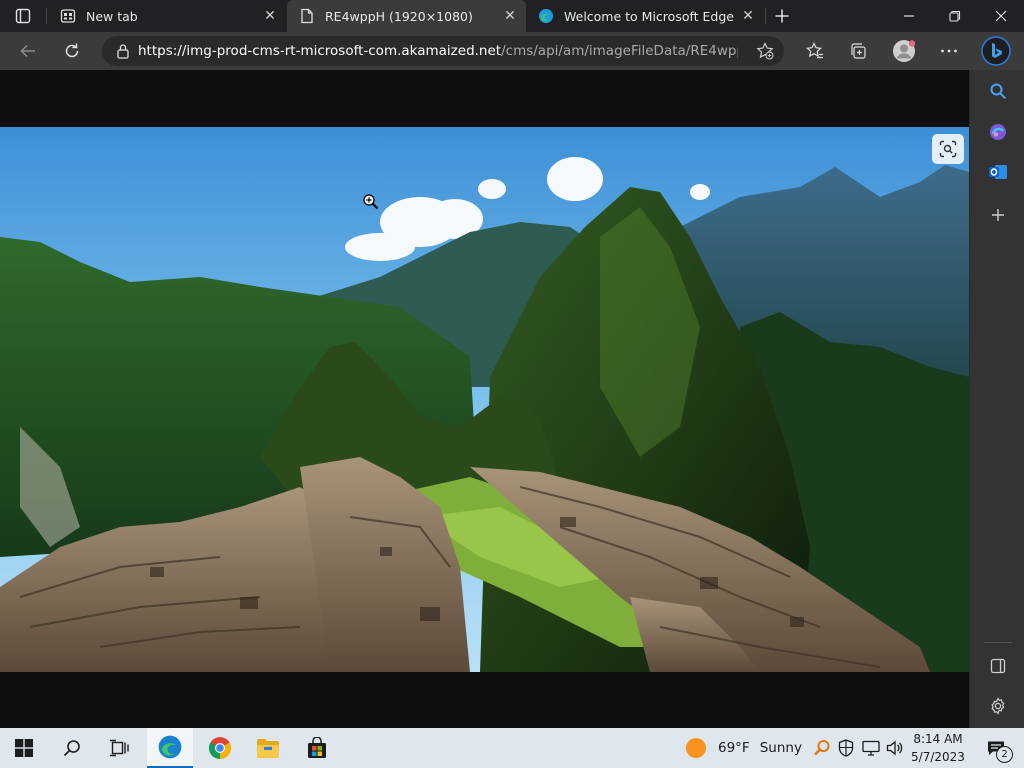  I want to click on tab-welcome-edge: Welcome to Microsoft Edge ✕, so click(645, 16).